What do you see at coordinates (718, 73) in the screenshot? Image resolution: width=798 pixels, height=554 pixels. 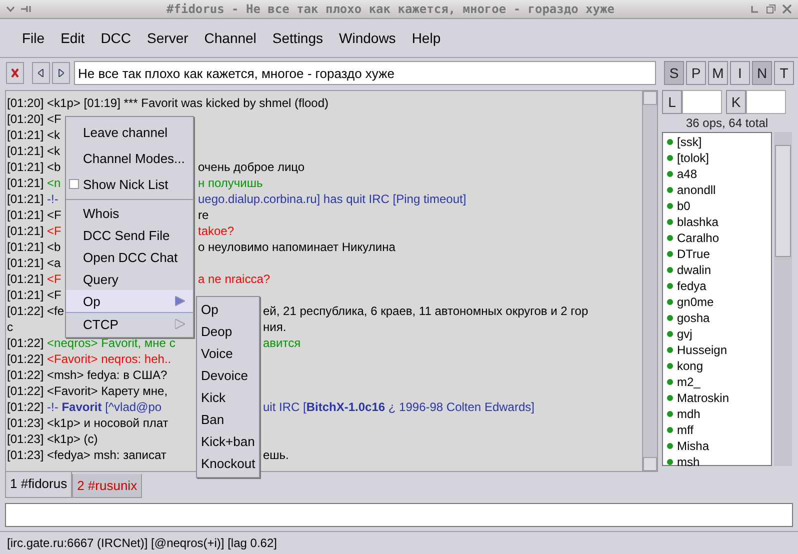 I see `mode-button: M` at bounding box center [718, 73].